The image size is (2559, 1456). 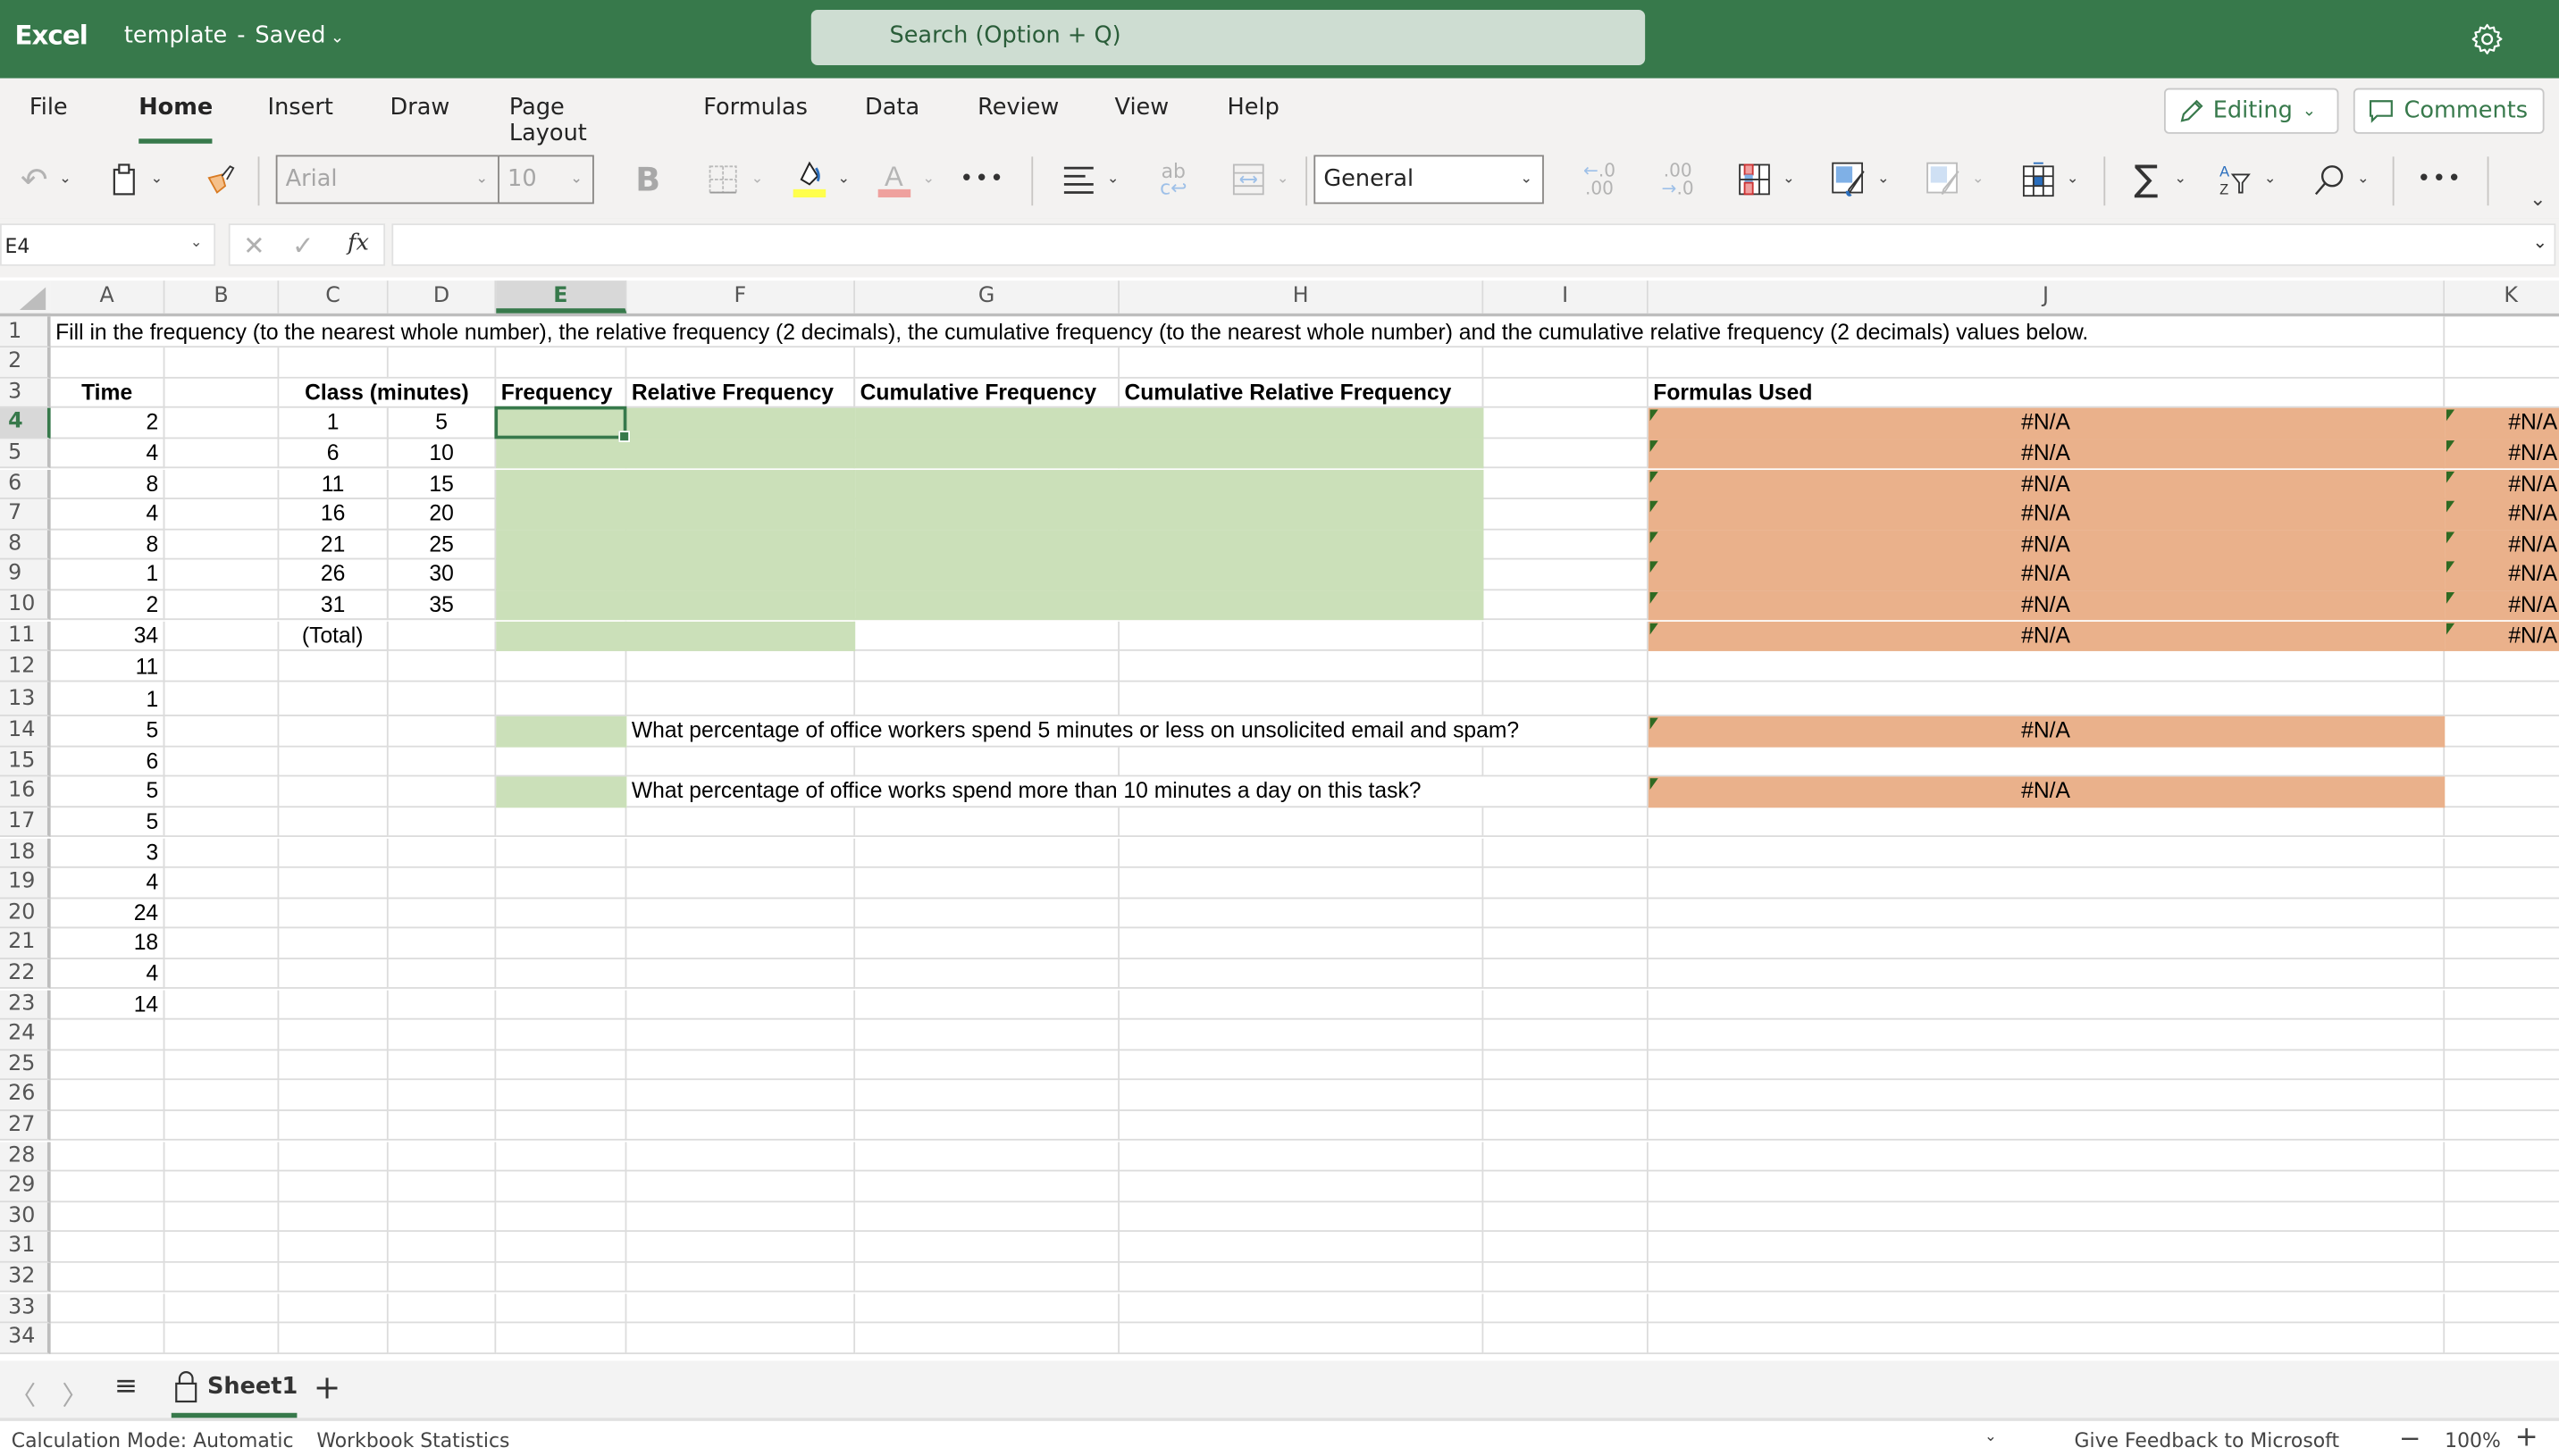 What do you see at coordinates (2540, 242) in the screenshot?
I see `expand-formula-bar-icon: ⌄` at bounding box center [2540, 242].